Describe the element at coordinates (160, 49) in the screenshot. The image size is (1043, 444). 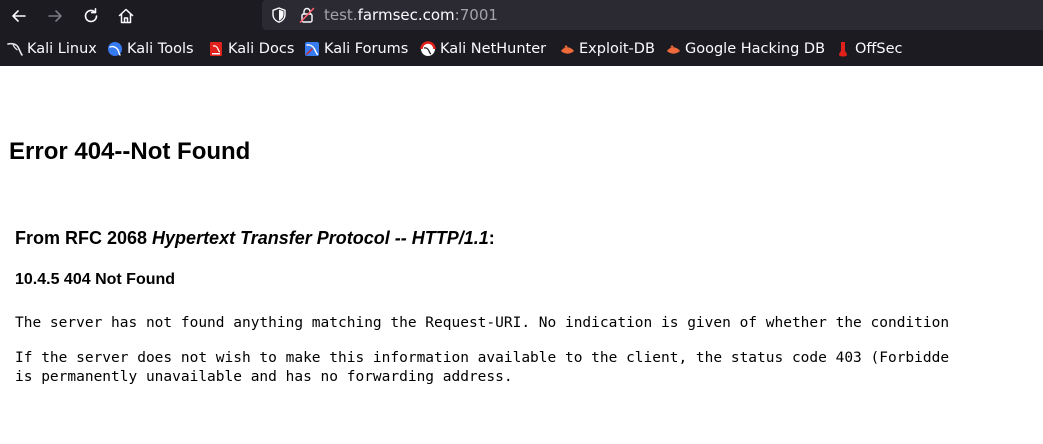
I see `bookmark-label: Kali Tools` at that location.